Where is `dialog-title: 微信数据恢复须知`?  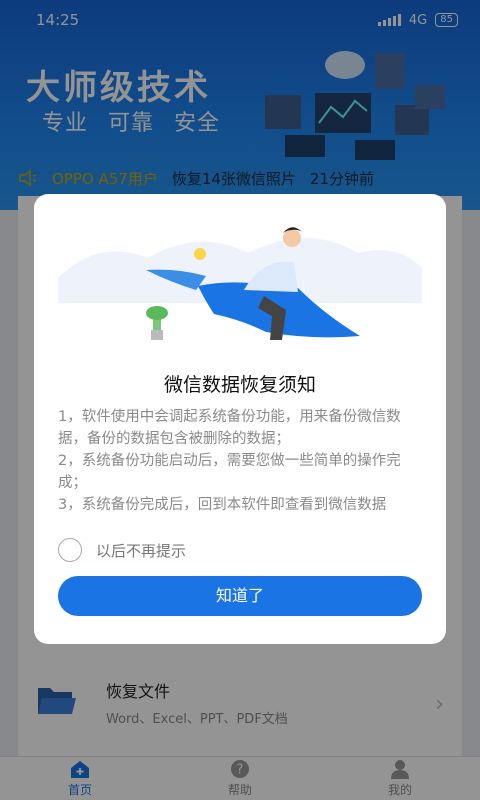
dialog-title: 微信数据恢复须知 is located at coordinates (239, 385).